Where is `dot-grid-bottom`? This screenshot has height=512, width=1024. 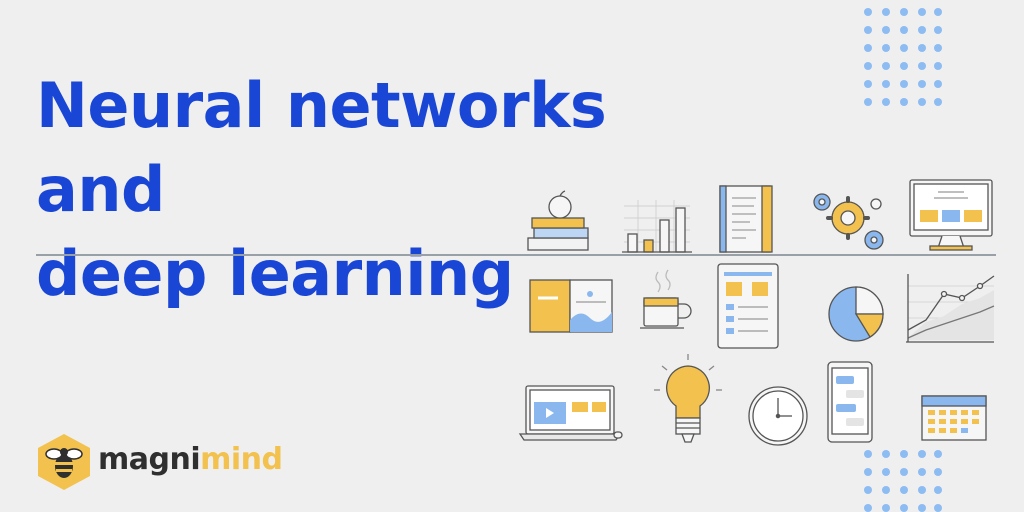 dot-grid-bottom is located at coordinates (902, 479).